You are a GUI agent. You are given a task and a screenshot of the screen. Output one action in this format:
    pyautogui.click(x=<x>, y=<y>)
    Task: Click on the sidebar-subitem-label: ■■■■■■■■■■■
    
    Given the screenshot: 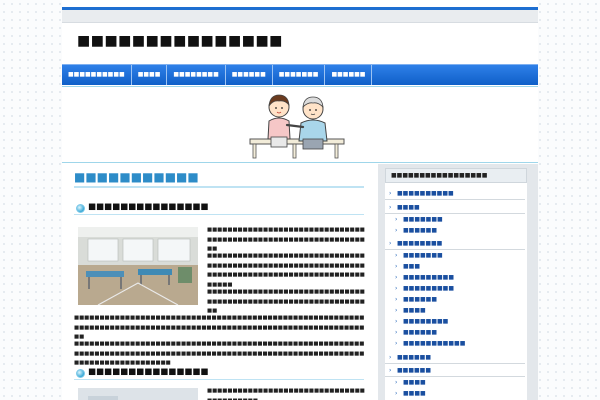 What is the action you would take?
    pyautogui.click(x=434, y=343)
    